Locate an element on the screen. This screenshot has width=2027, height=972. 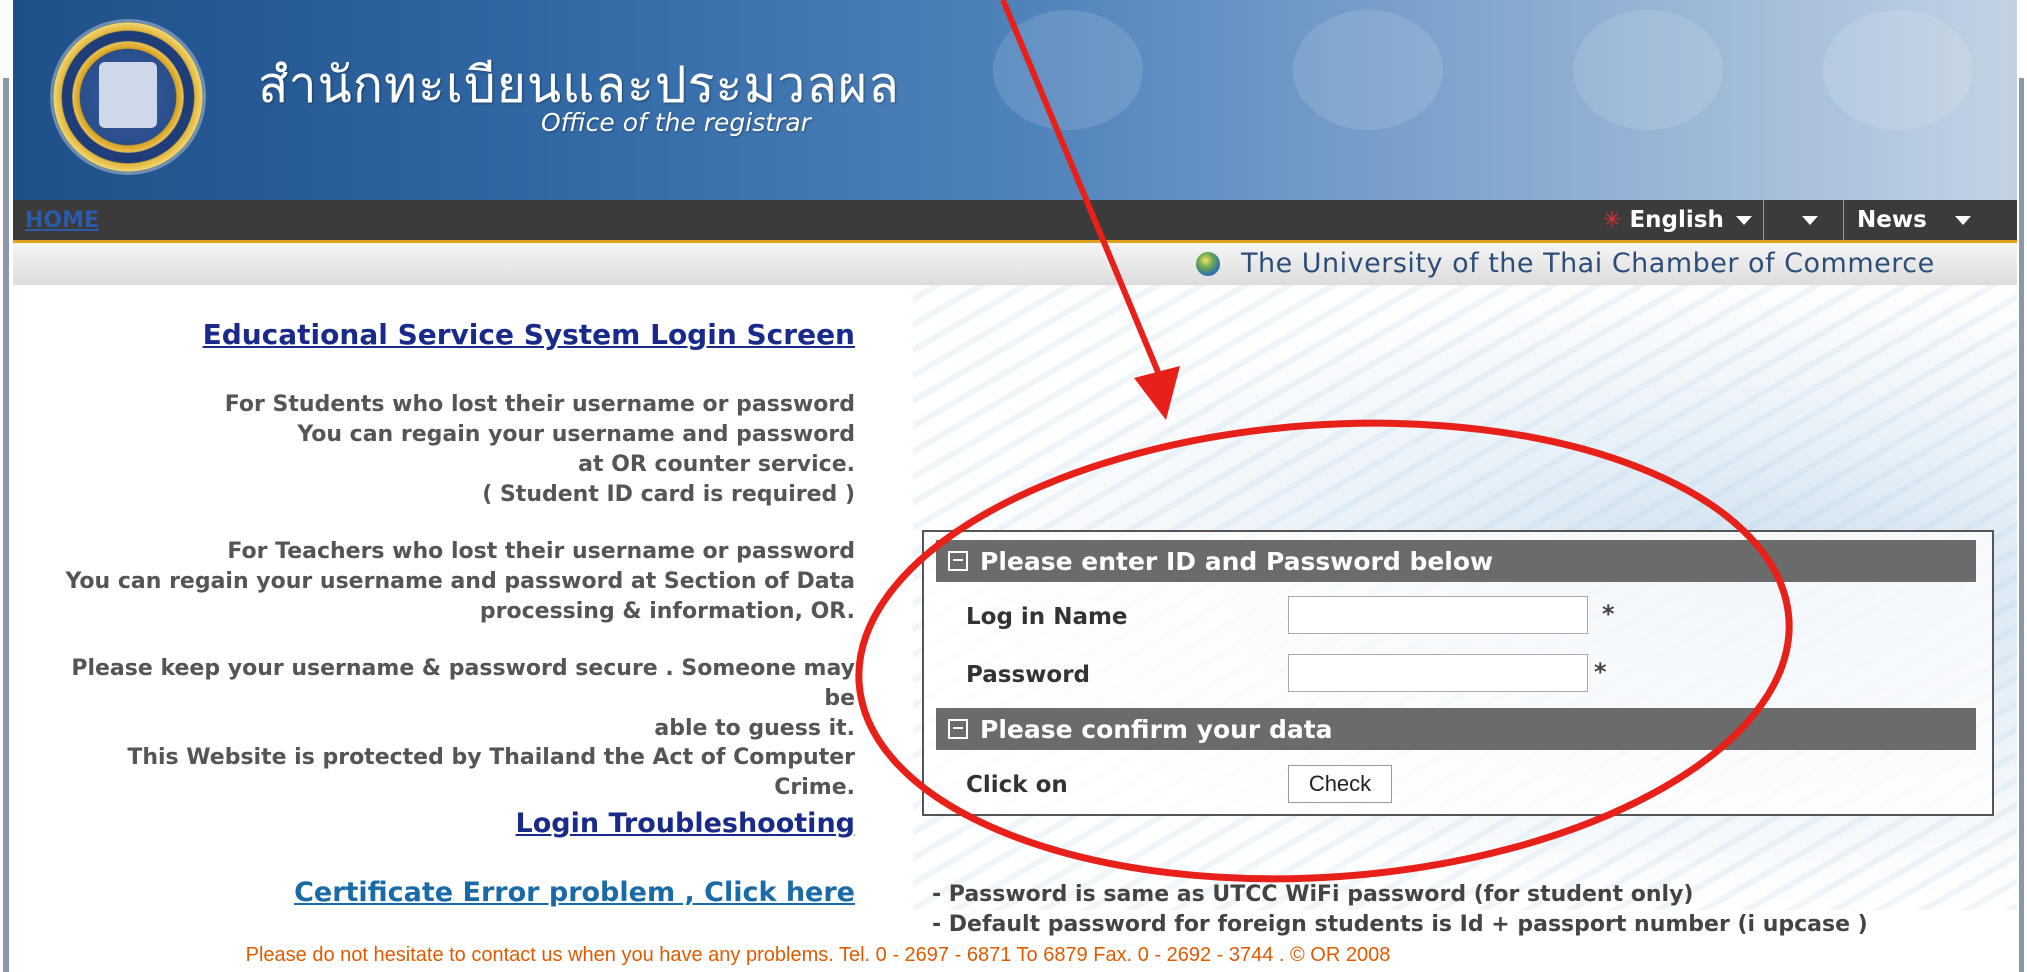
language-menu: ✳ English is located at coordinates (1683, 220).